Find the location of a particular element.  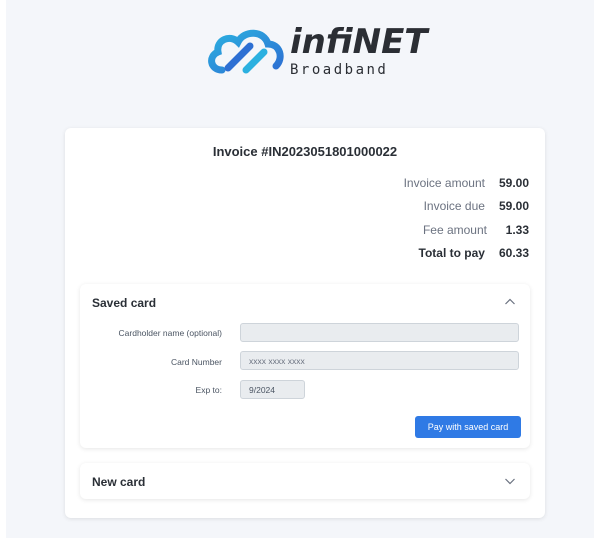

new-card-header: New card is located at coordinates (118, 482).